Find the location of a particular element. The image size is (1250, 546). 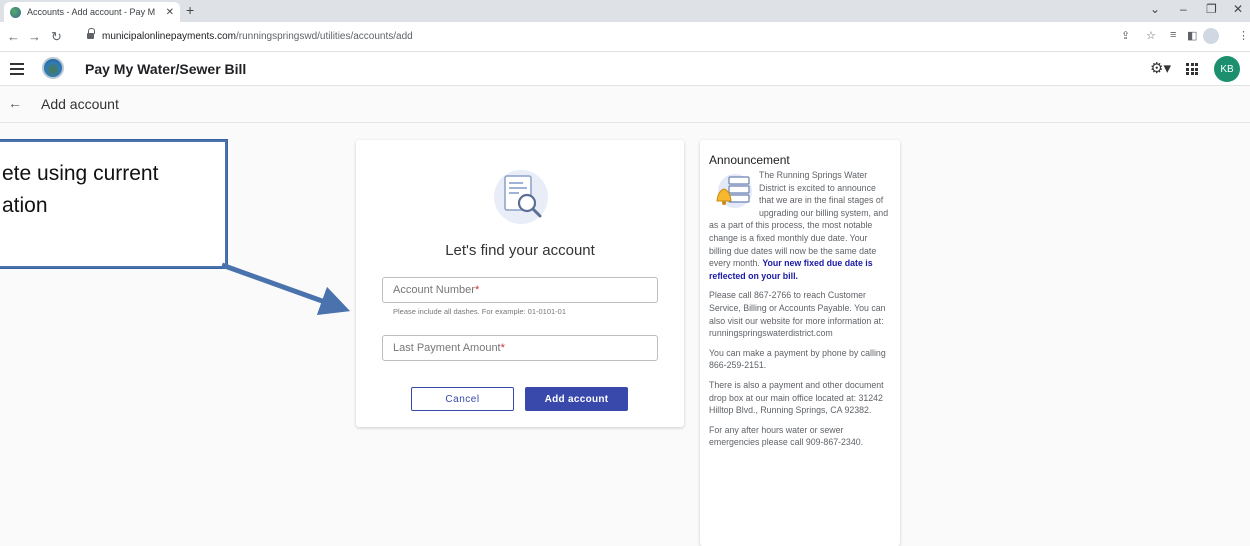

restore-icon: ❐ is located at coordinates (1211, 9).